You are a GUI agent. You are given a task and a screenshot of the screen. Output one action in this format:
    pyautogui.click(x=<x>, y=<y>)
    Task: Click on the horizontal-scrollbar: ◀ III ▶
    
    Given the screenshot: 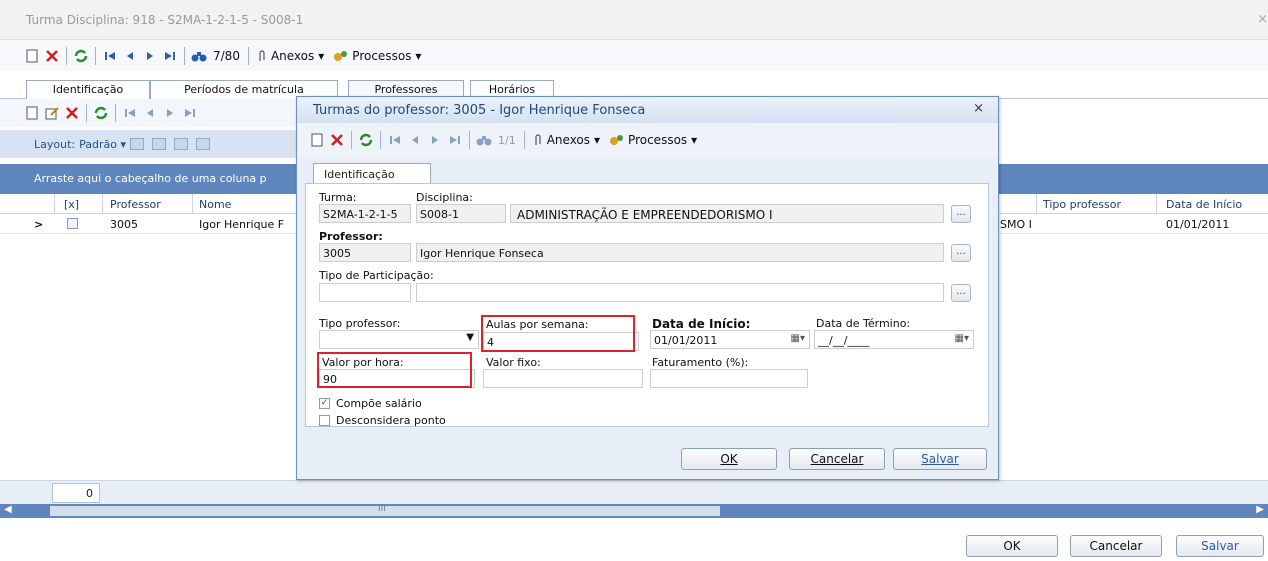 What is the action you would take?
    pyautogui.click(x=634, y=511)
    